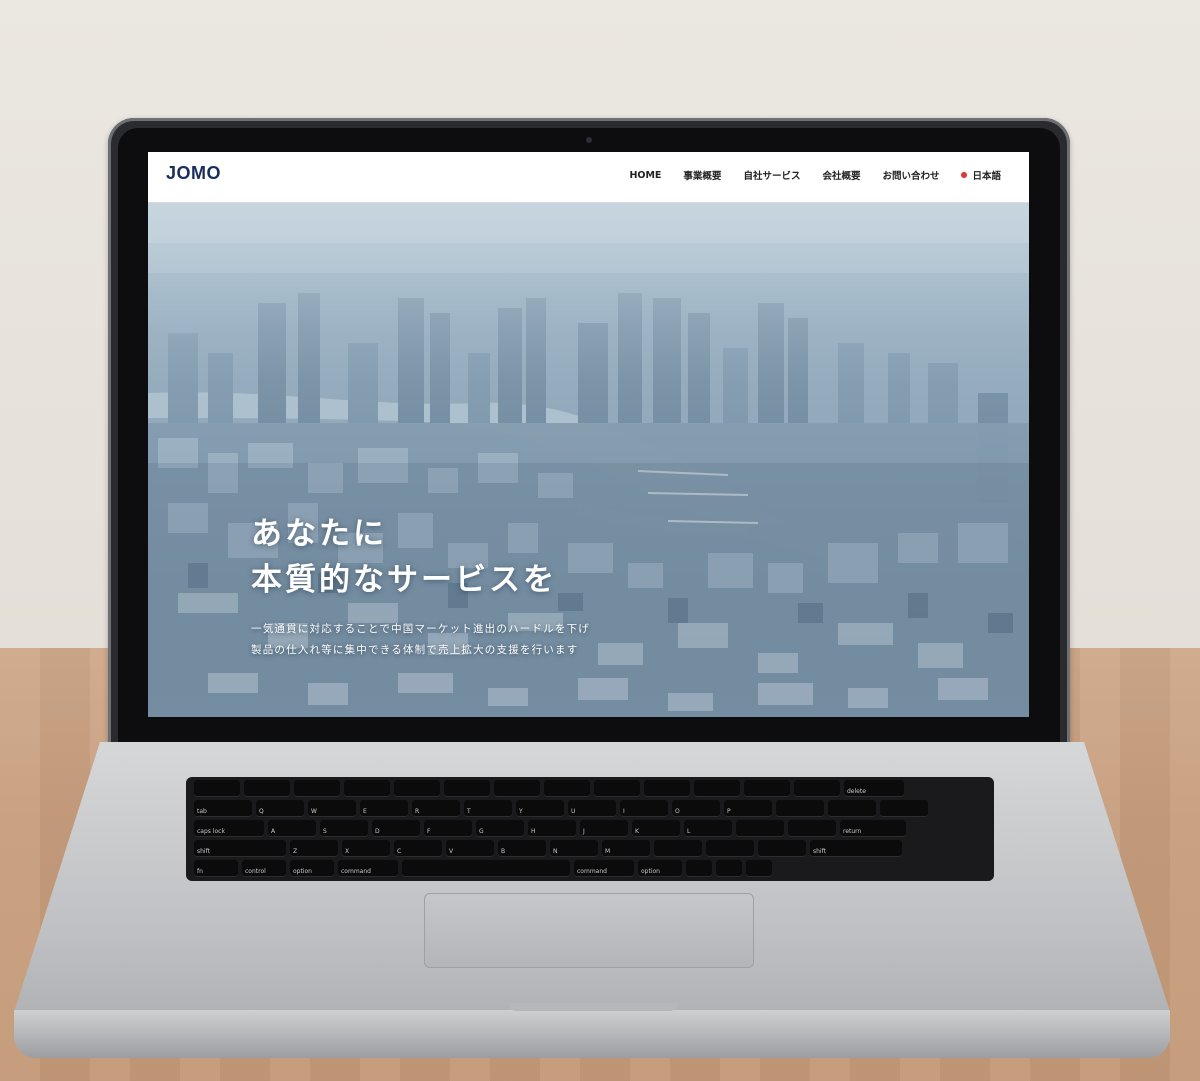 This screenshot has height=1081, width=1200. I want to click on hero-subtitle-line-1: 一気通貫に対応することで中国マーケット進出のハードルを下げ, so click(420, 629).